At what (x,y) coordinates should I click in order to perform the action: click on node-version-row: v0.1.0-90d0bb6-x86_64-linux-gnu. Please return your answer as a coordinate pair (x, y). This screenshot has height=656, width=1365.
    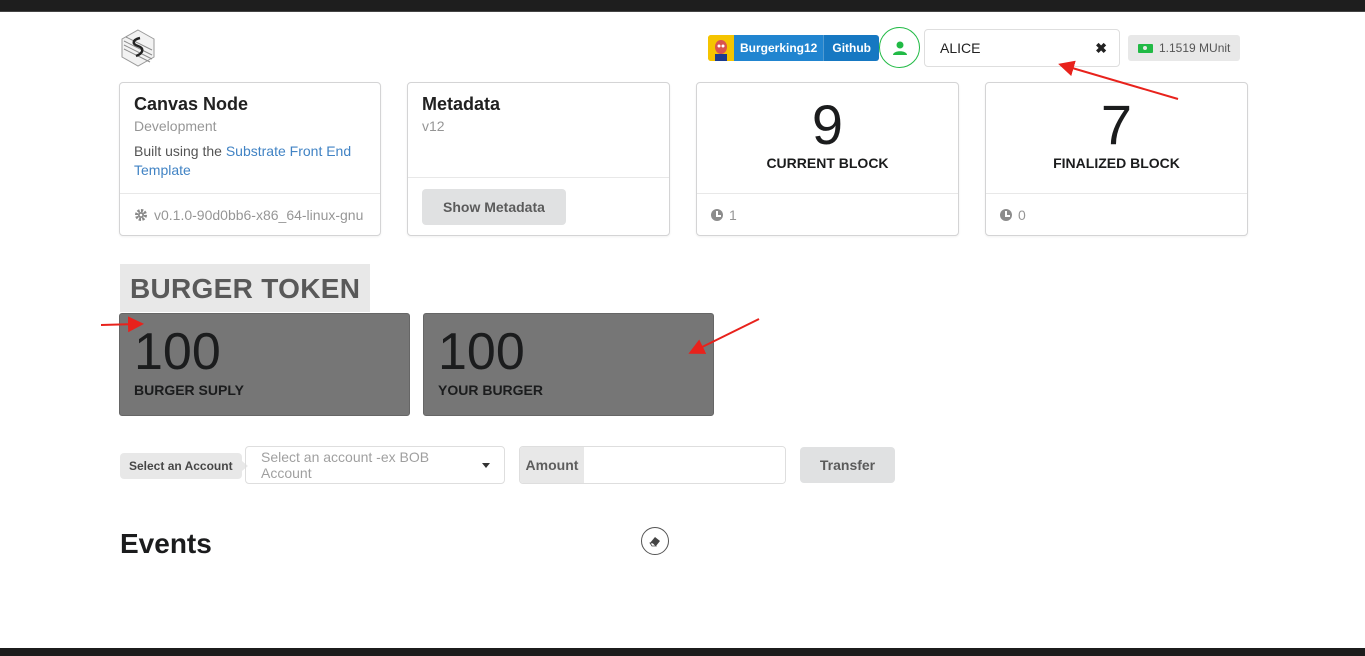
    Looking at the image, I should click on (250, 214).